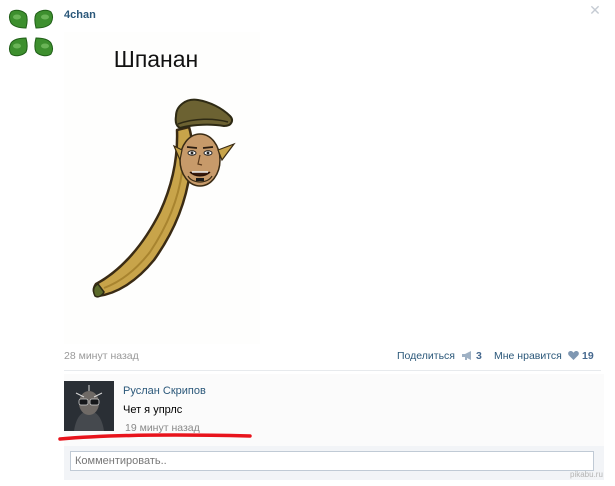  Describe the element at coordinates (479, 356) in the screenshot. I see `share-count: 3` at that location.